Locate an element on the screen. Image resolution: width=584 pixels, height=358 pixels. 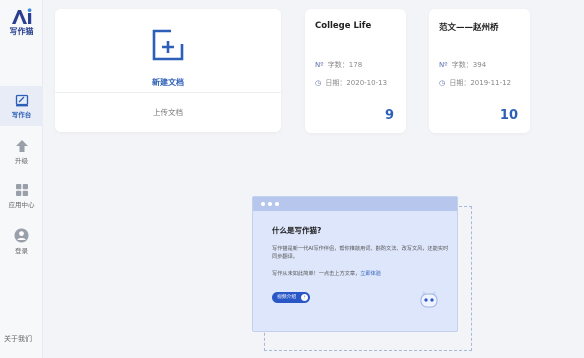
sidebar-item-label: 升级 is located at coordinates (21, 161).